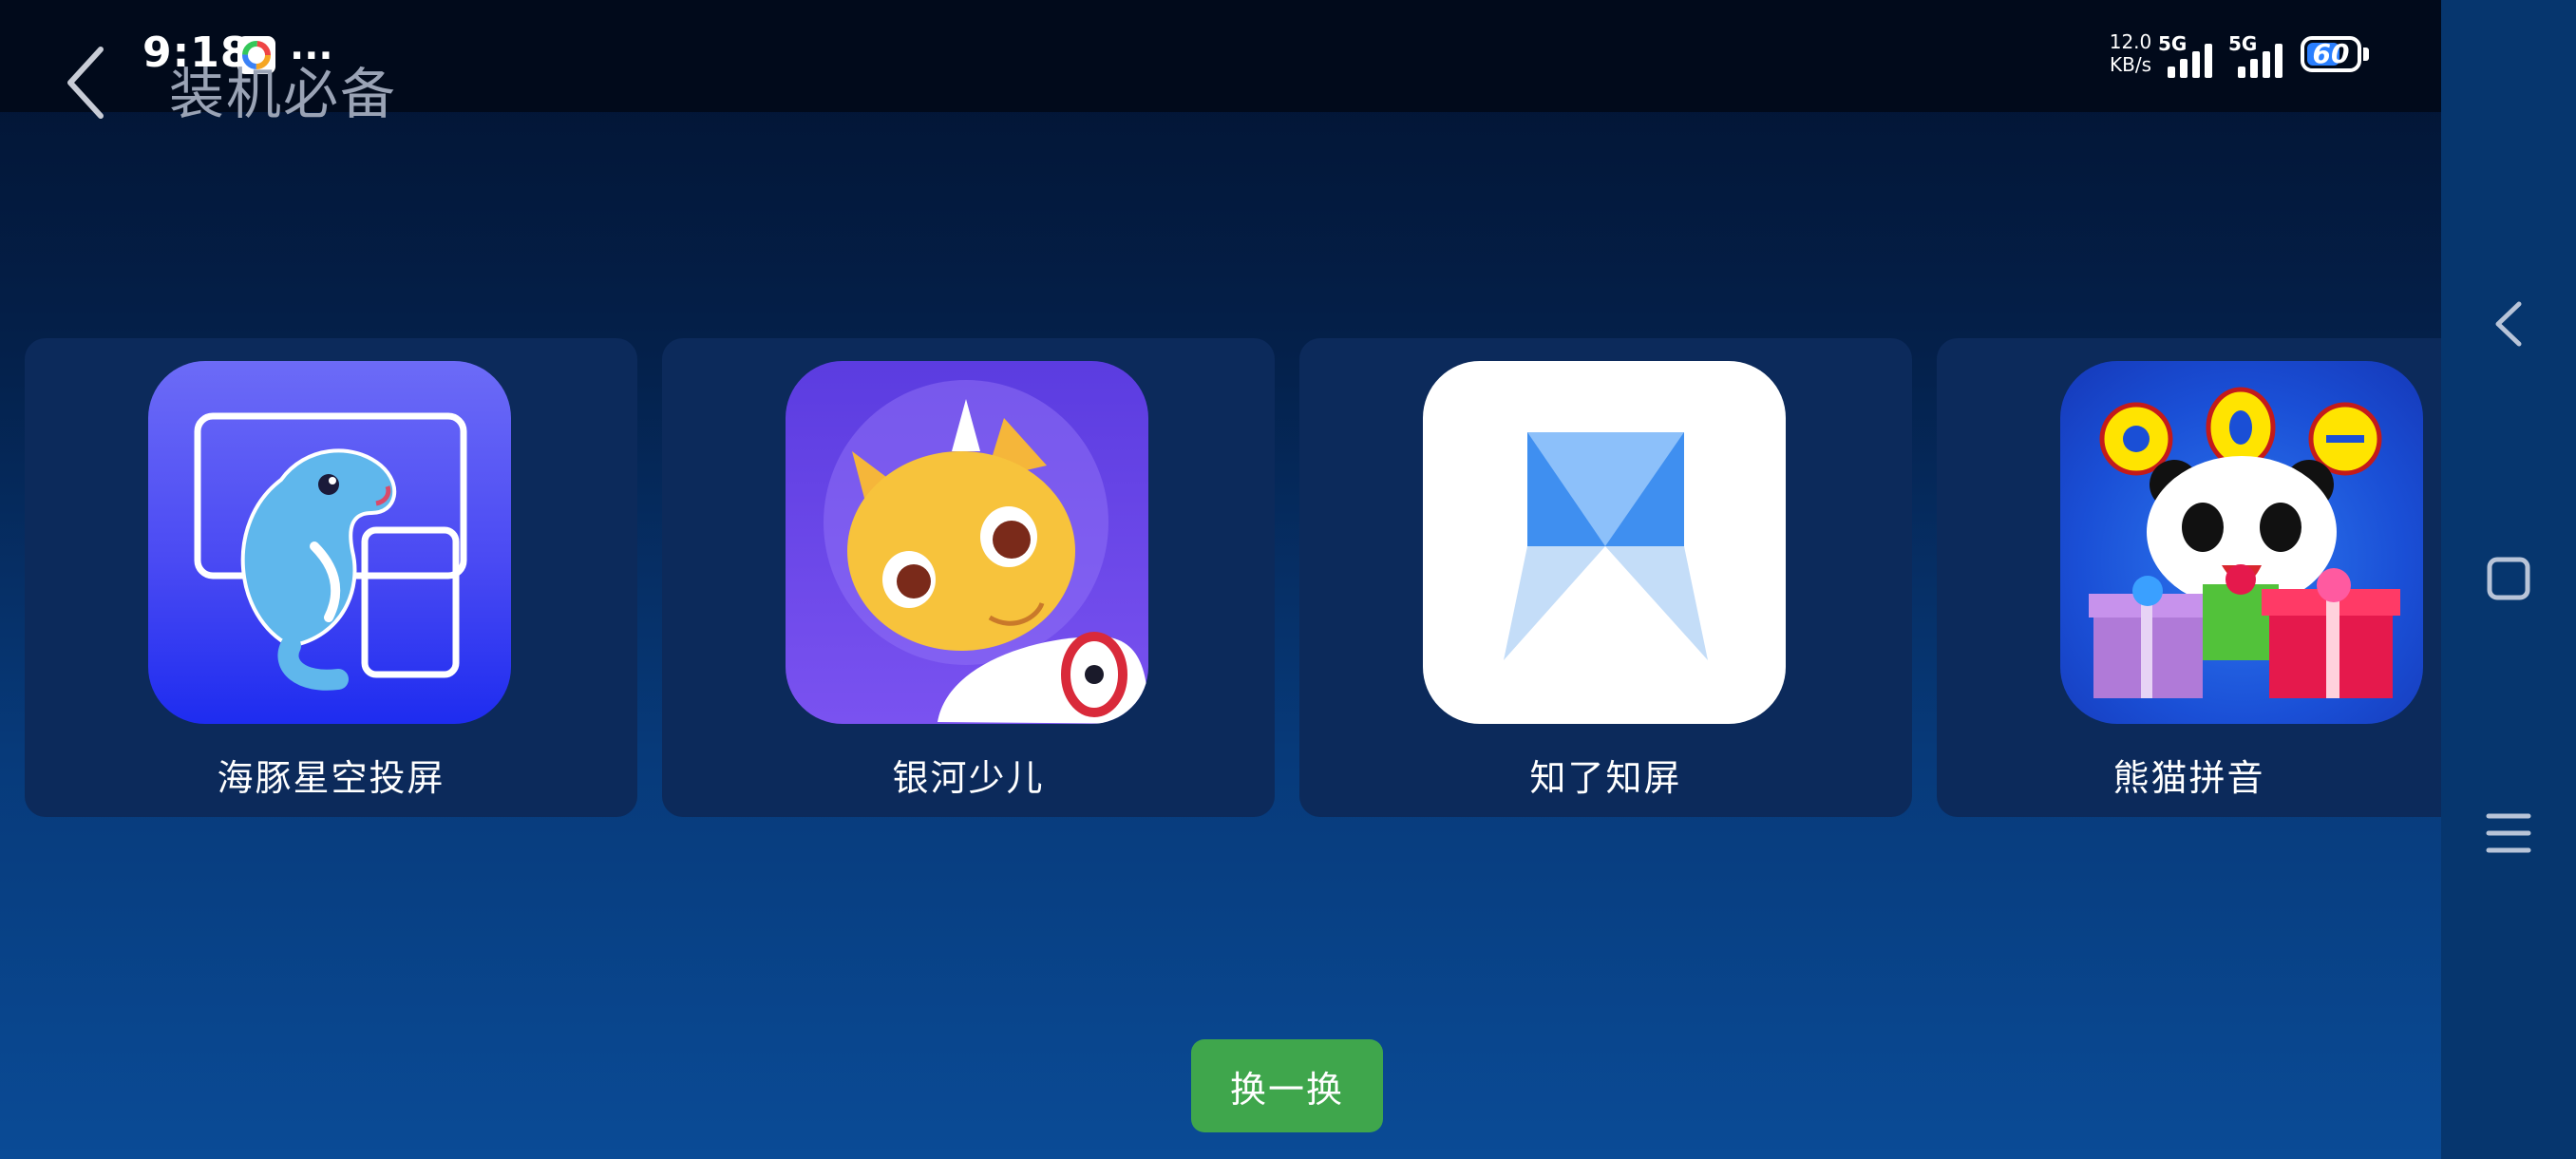  What do you see at coordinates (2188, 778) in the screenshot?
I see `app-name: 熊猫拼音` at bounding box center [2188, 778].